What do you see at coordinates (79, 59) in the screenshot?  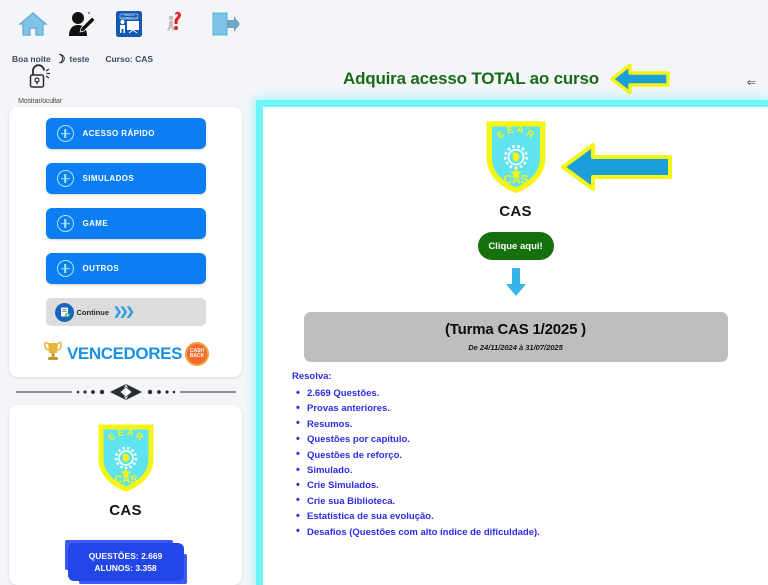 I see `greeting-username: teste` at bounding box center [79, 59].